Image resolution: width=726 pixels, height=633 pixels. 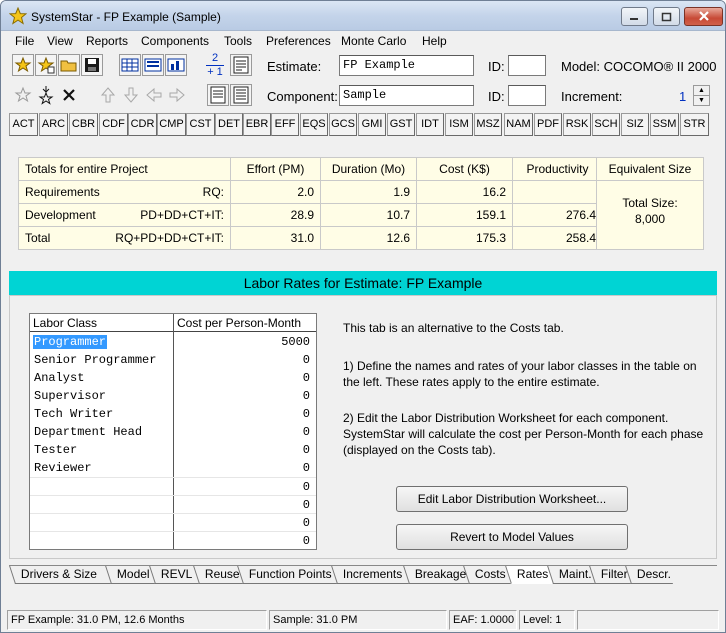 I want to click on tab-filter: Filter, so click(x=610, y=575).